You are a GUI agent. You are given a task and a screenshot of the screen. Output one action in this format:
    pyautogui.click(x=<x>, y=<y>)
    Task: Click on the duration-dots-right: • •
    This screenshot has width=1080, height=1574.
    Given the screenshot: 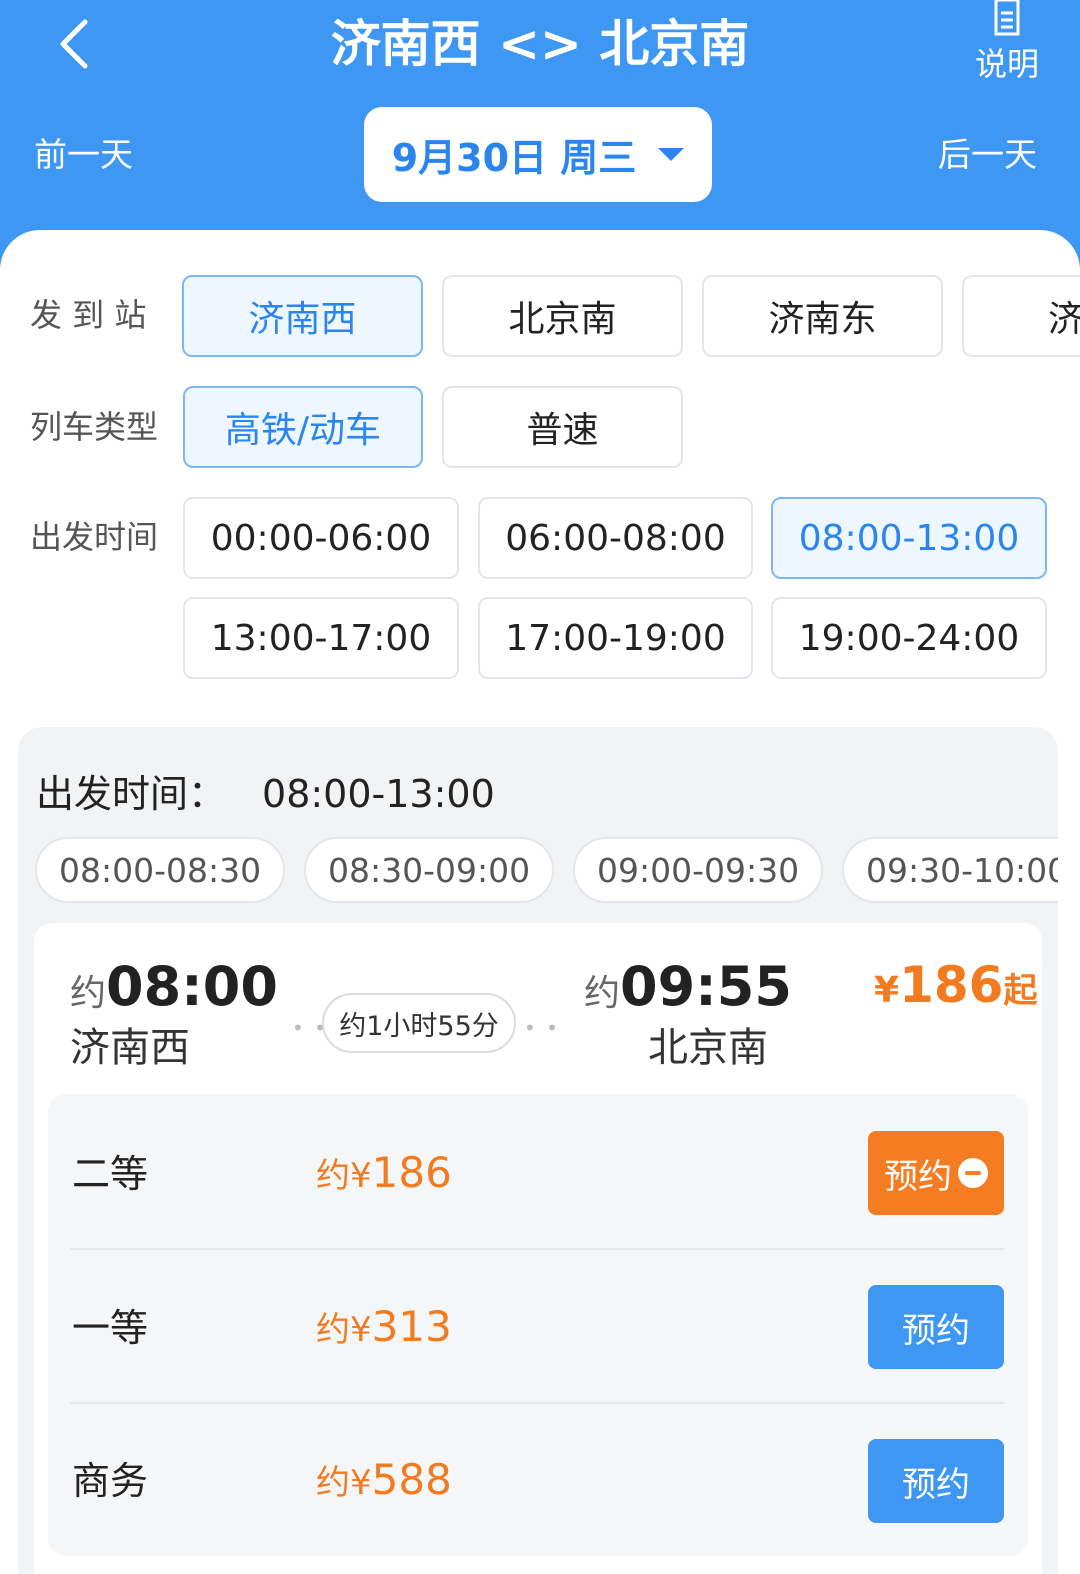 What is the action you would take?
    pyautogui.click(x=542, y=1028)
    